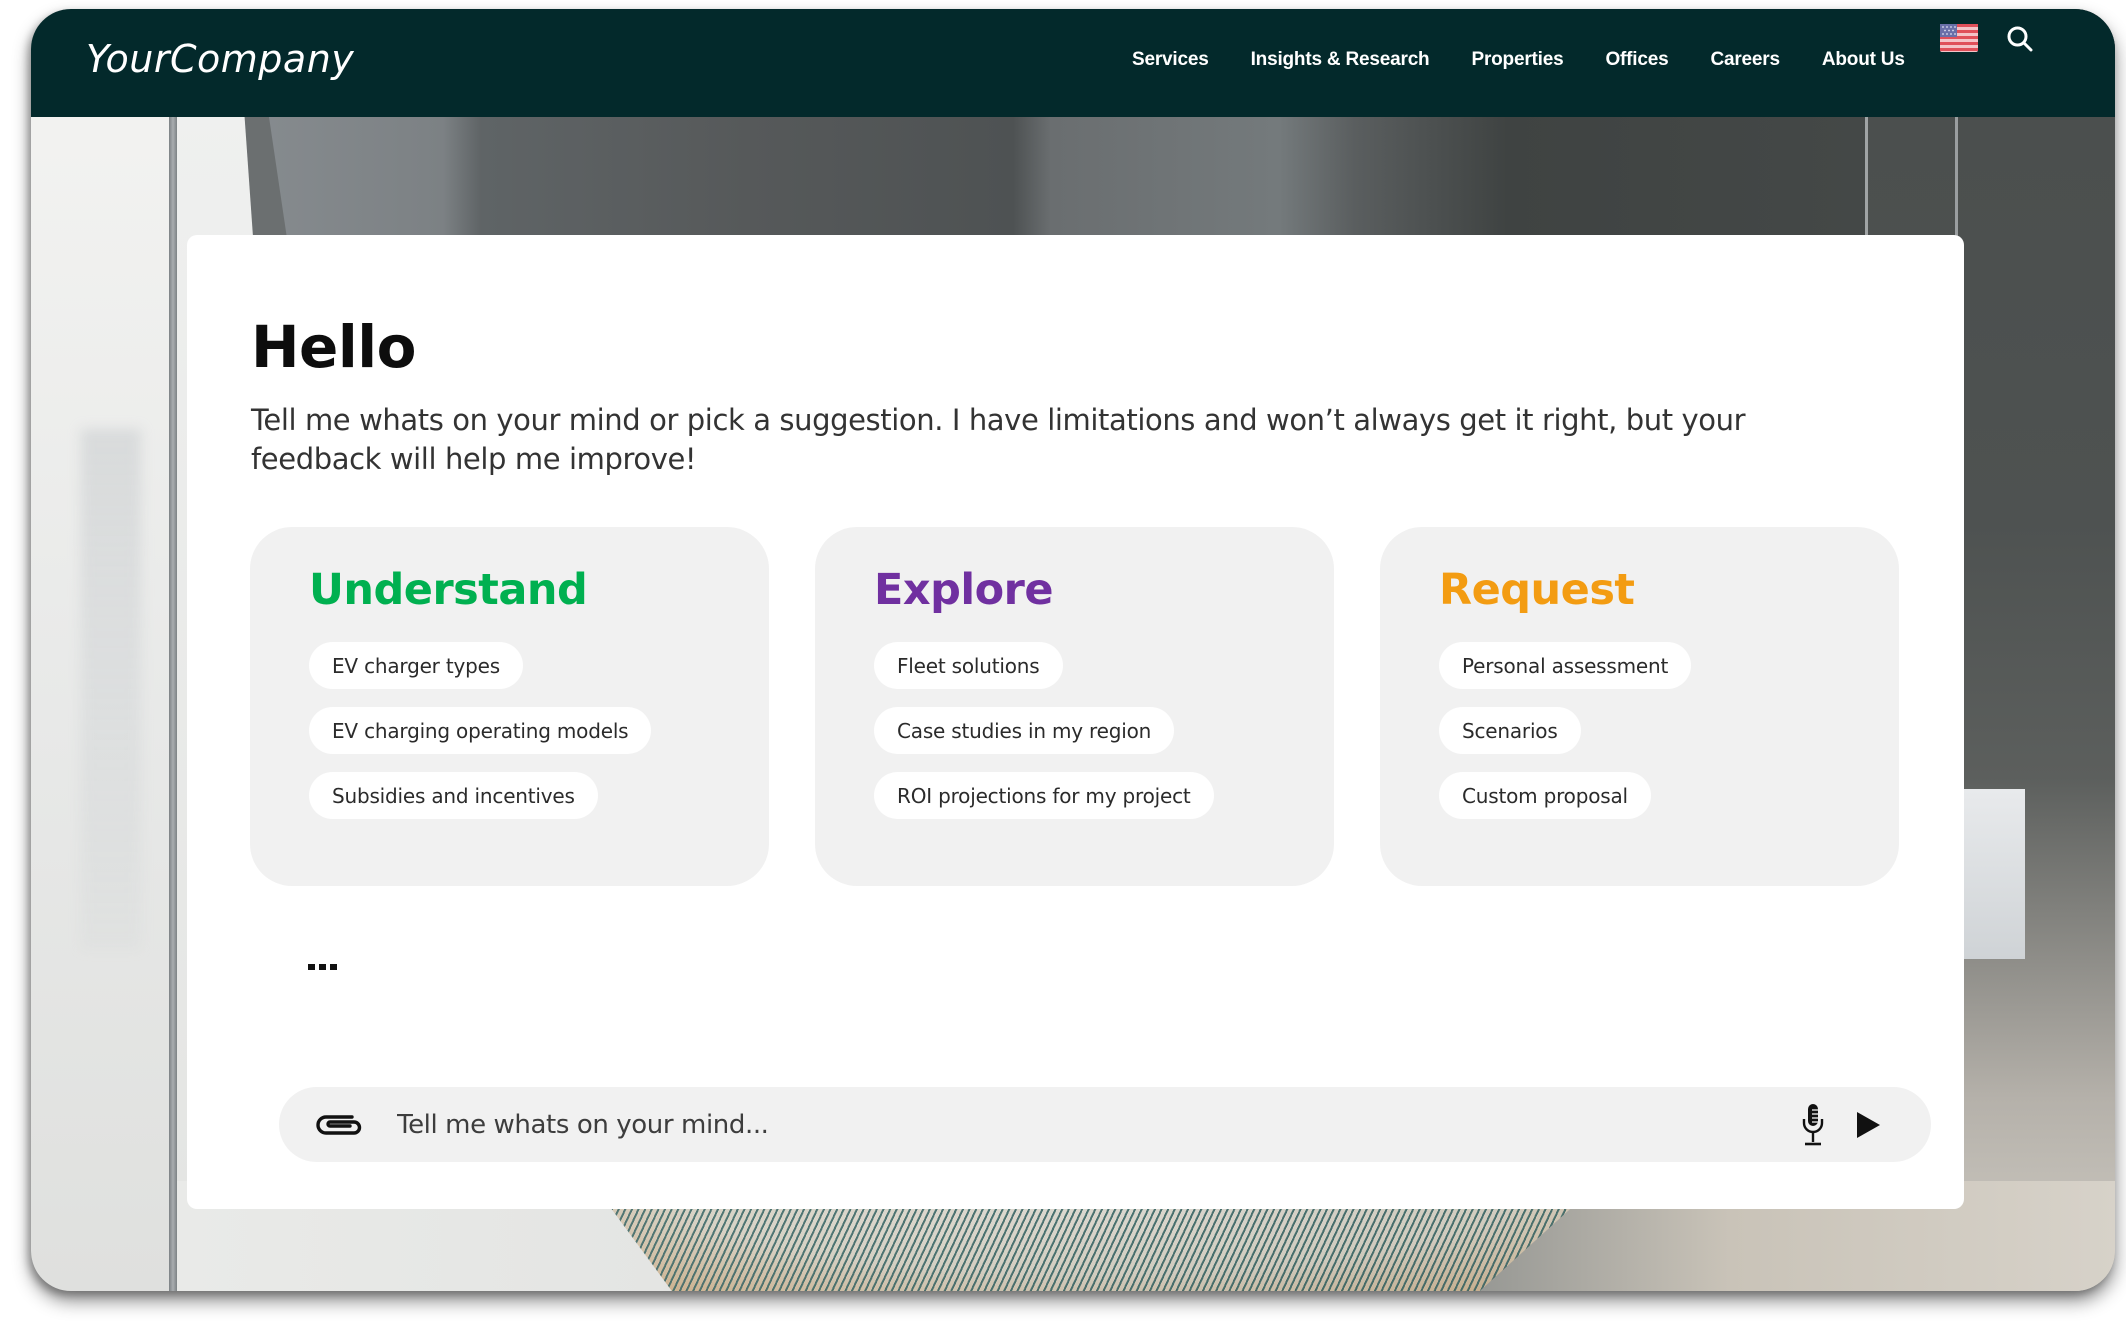  I want to click on company-logo: YourCompany, so click(220, 59).